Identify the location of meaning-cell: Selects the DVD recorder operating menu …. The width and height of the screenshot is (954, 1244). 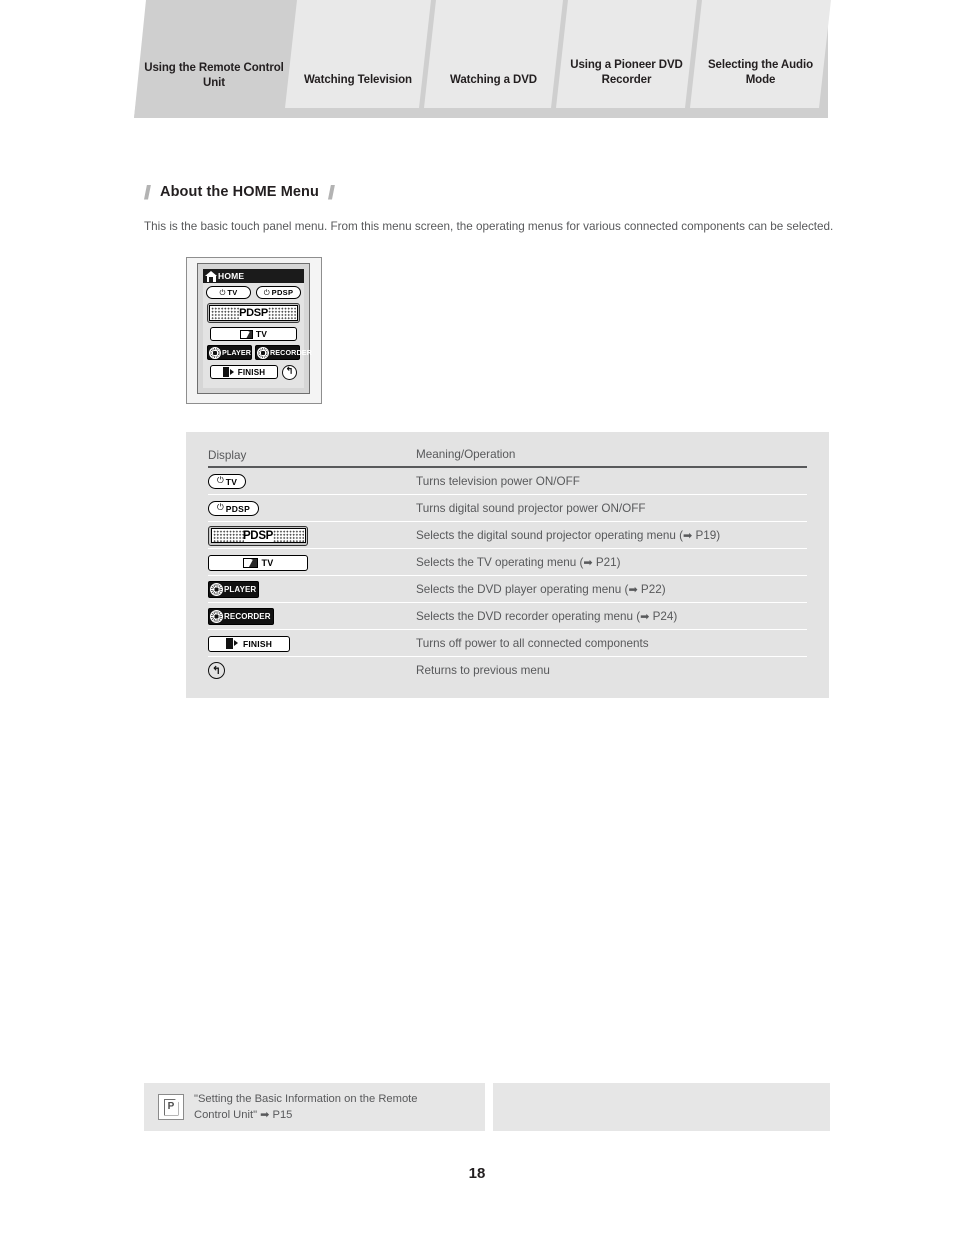
(611, 617).